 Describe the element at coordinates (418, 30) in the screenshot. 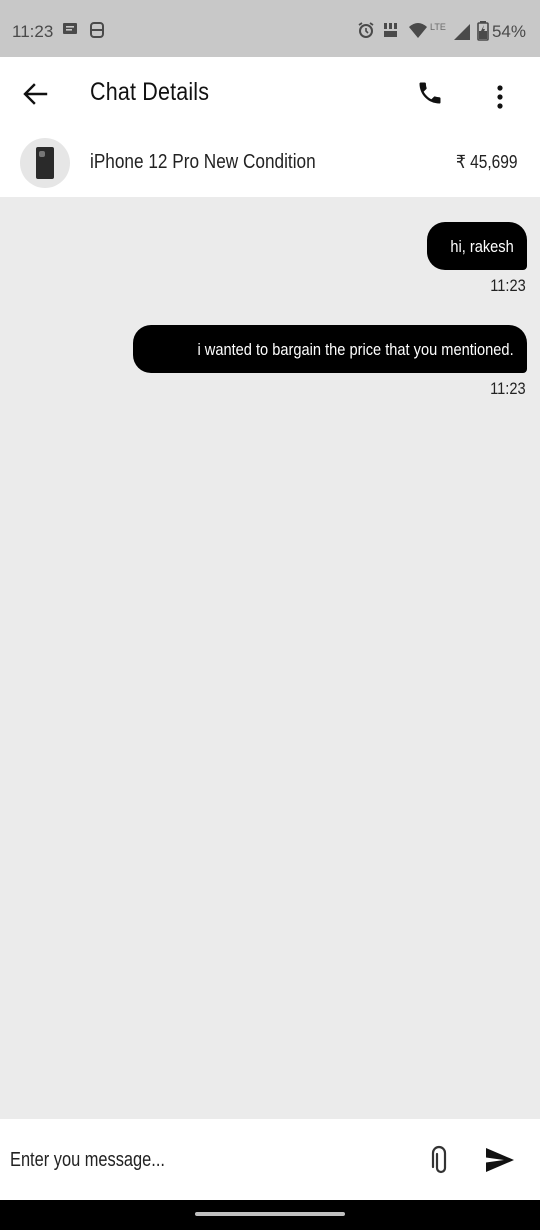

I see `wifi-icon` at that location.